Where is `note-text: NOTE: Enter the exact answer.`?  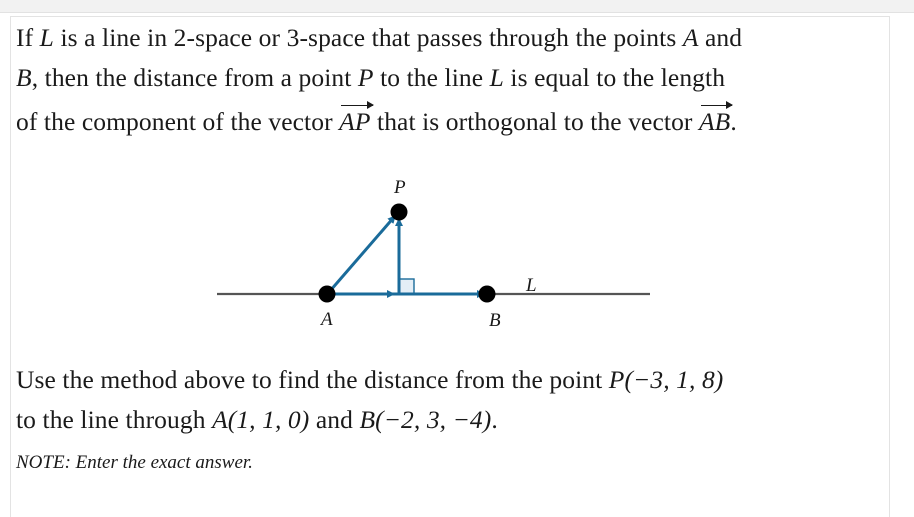 note-text: NOTE: Enter the exact answer. is located at coordinates (134, 462).